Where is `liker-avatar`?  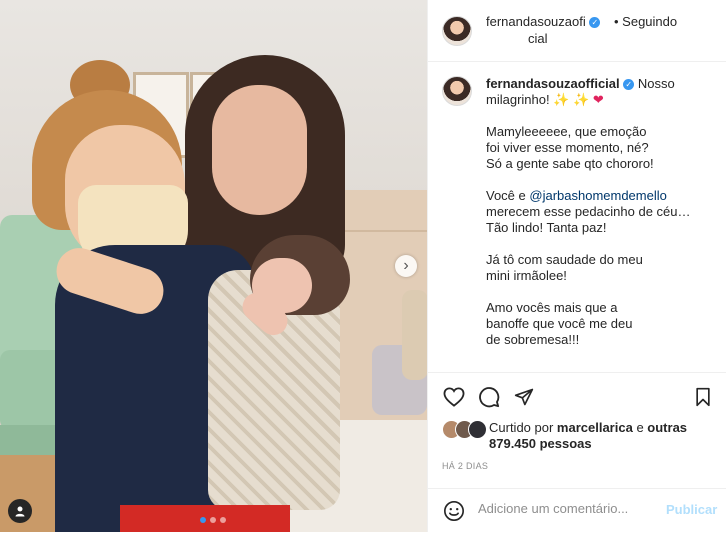
liker-avatar is located at coordinates (477, 429).